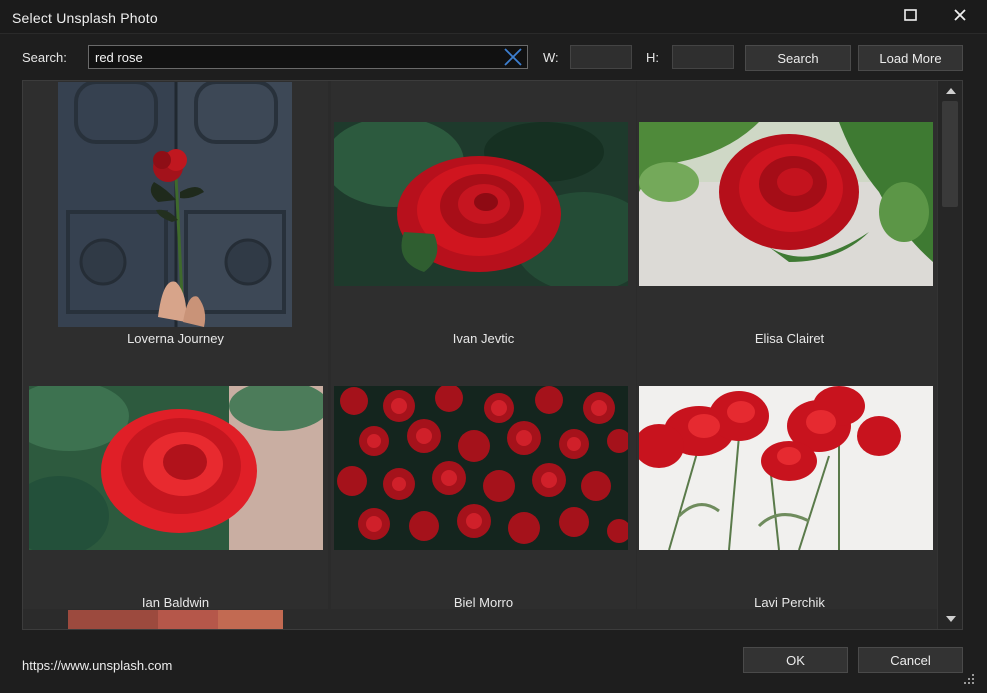 This screenshot has height=693, width=987. Describe the element at coordinates (601, 57) in the screenshot. I see `width-input` at that location.